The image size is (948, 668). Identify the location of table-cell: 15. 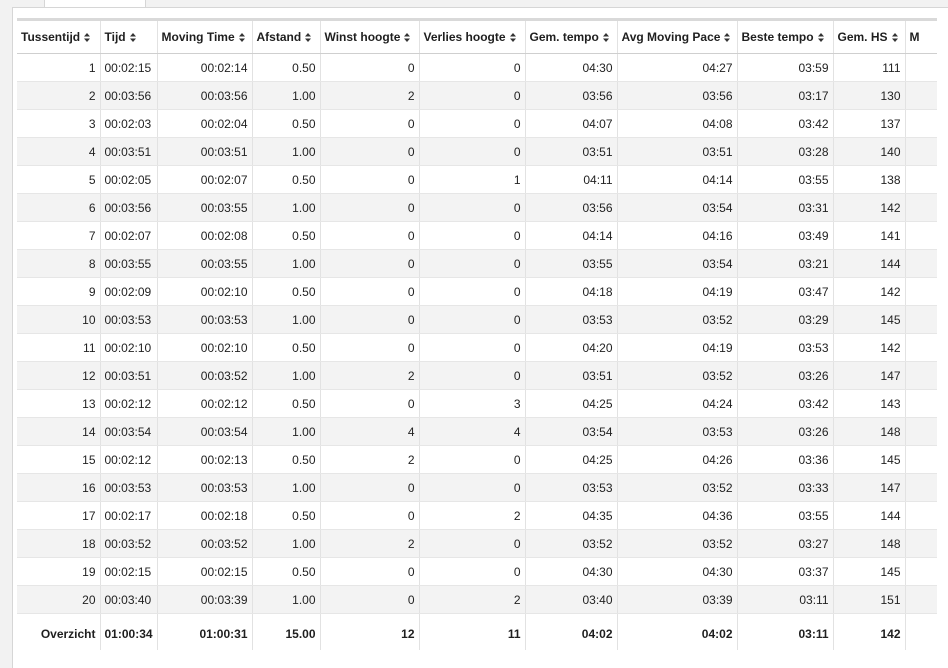
(59, 459).